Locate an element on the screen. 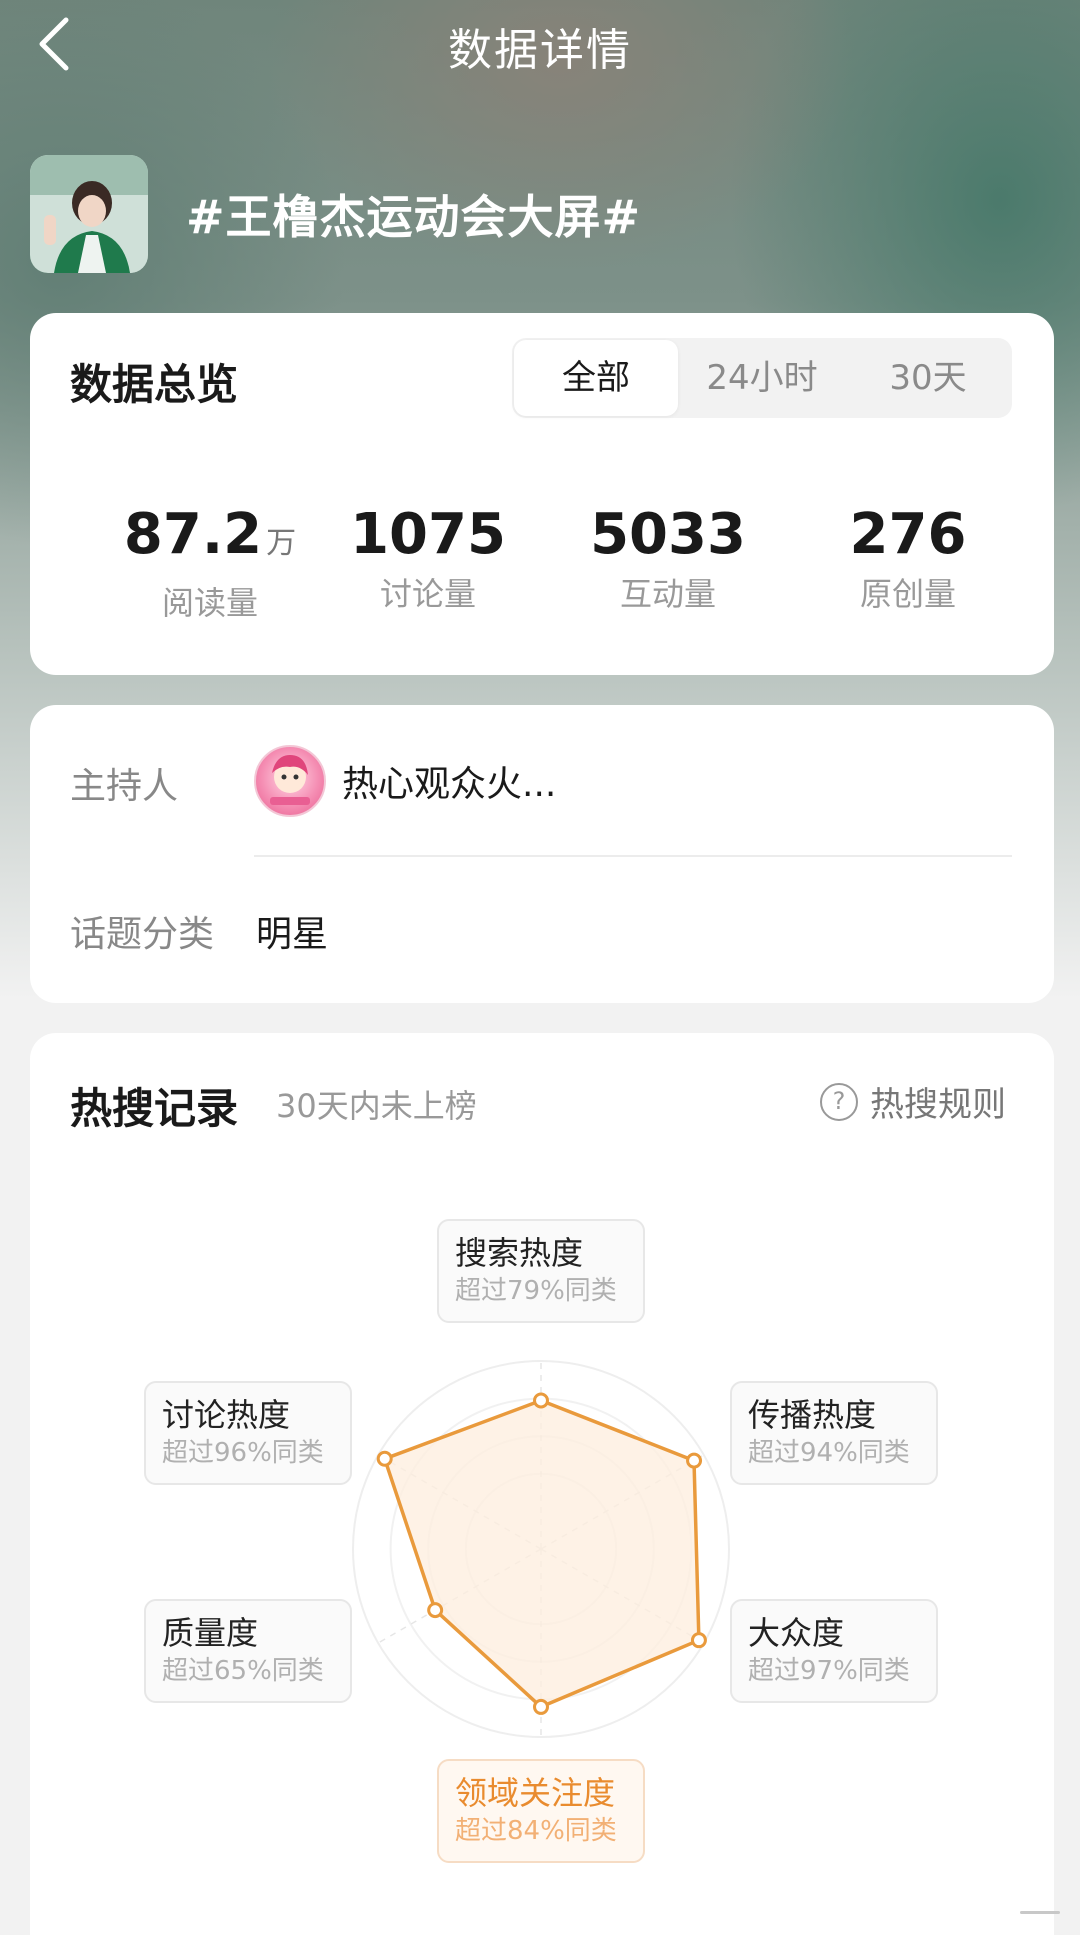 Image resolution: width=1080 pixels, height=1935 pixels. tab-24h: 24小时 is located at coordinates (762, 378).